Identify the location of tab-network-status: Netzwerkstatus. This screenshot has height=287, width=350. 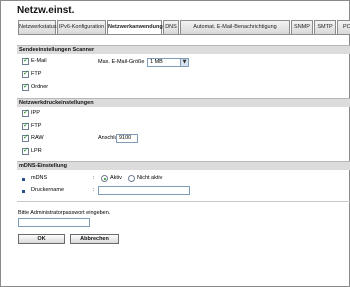
(37, 27).